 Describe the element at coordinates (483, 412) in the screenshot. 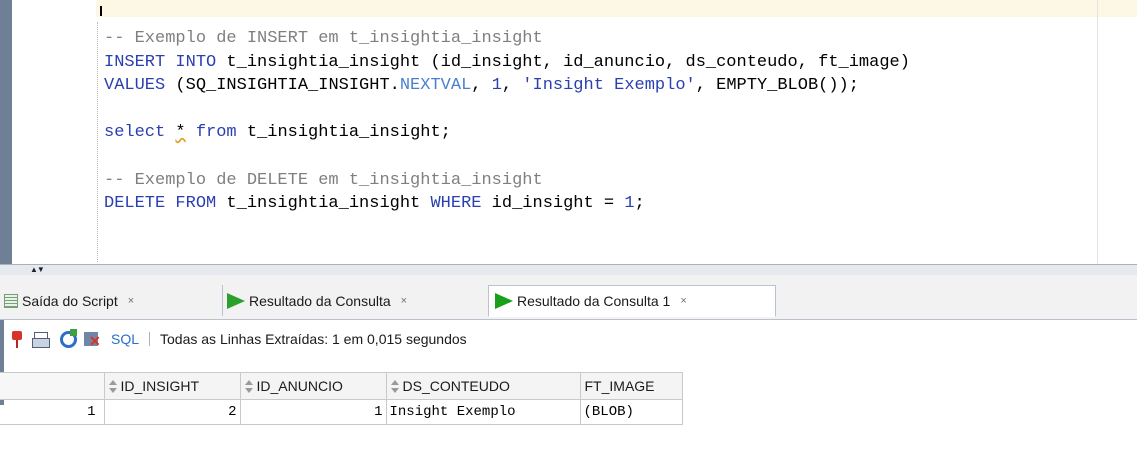

I see `cell-ds-conteudo: Insight Exemplo` at that location.